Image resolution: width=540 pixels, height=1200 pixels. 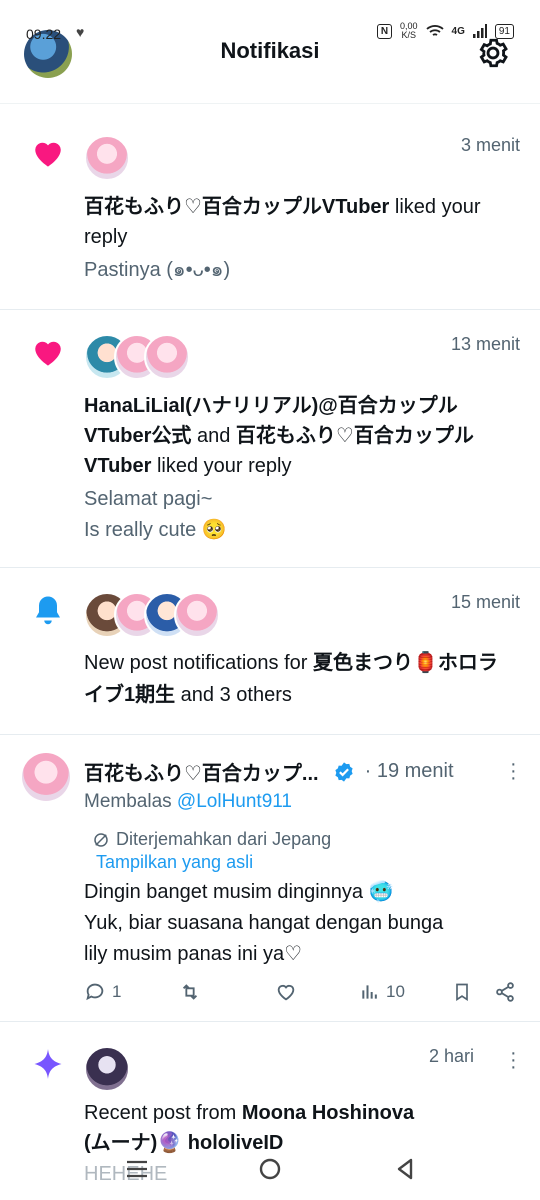 I want to click on bell-icon, so click(x=48, y=610).